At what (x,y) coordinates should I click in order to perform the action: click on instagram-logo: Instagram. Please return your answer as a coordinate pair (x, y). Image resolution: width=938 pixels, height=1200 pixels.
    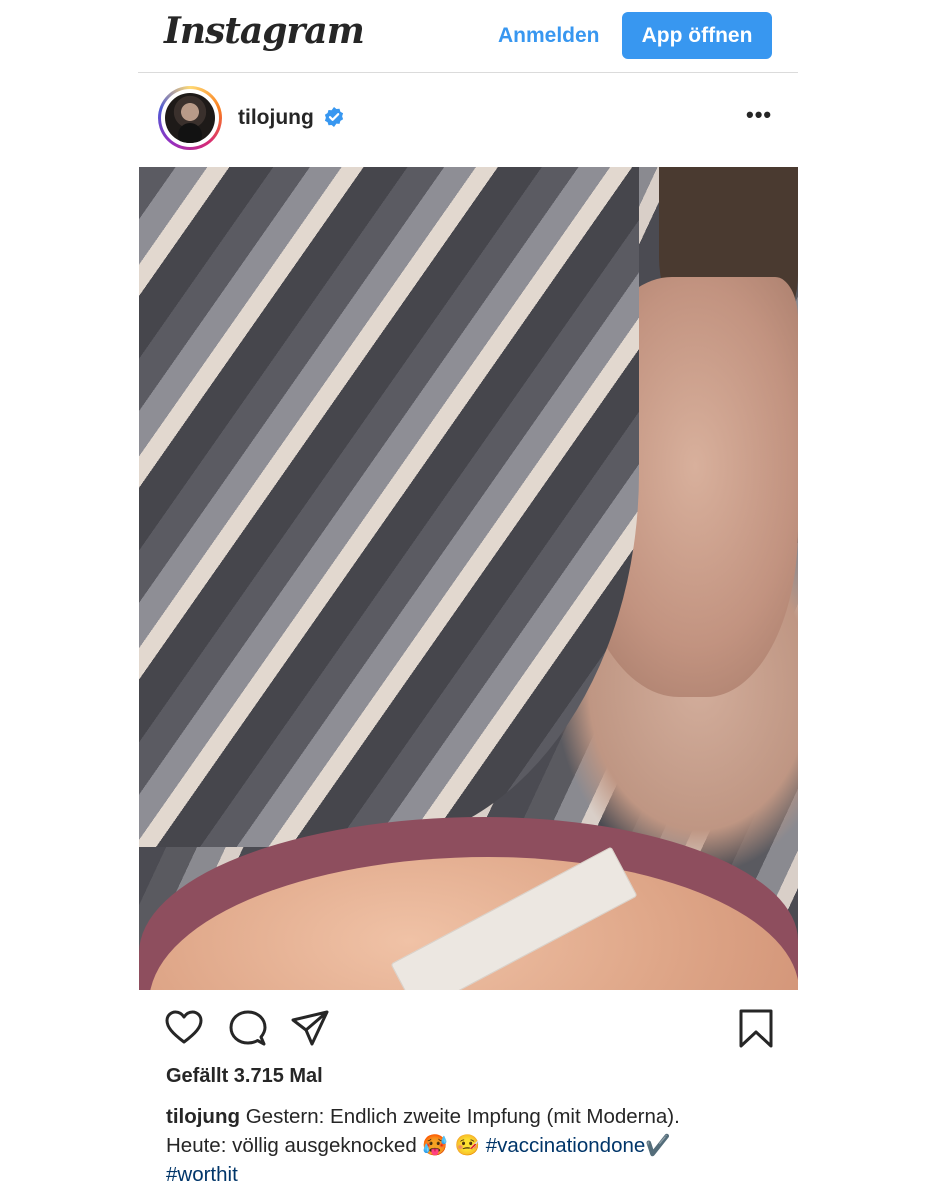
    Looking at the image, I should click on (264, 31).